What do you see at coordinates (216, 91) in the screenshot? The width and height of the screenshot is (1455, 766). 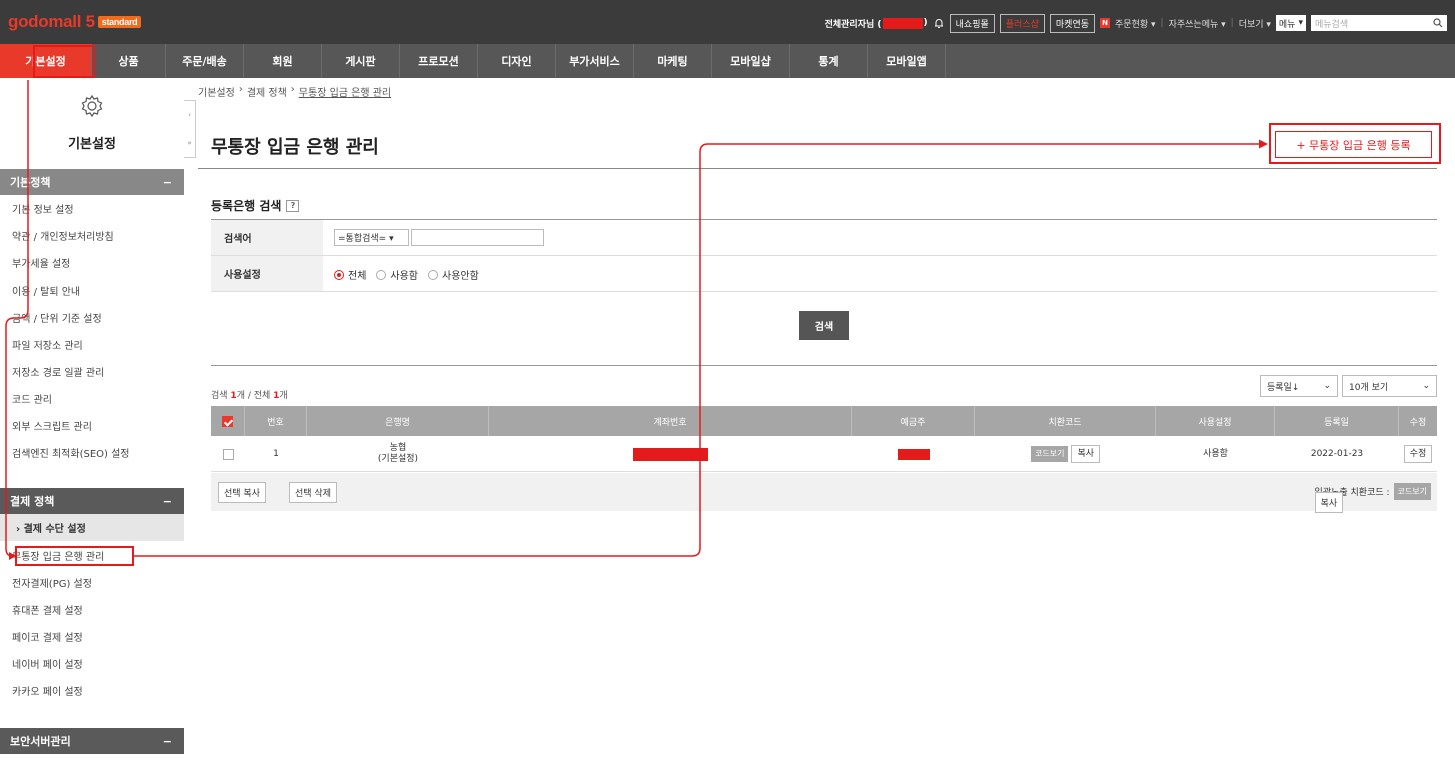 I see `breadcrumb-basic: 기본설정` at bounding box center [216, 91].